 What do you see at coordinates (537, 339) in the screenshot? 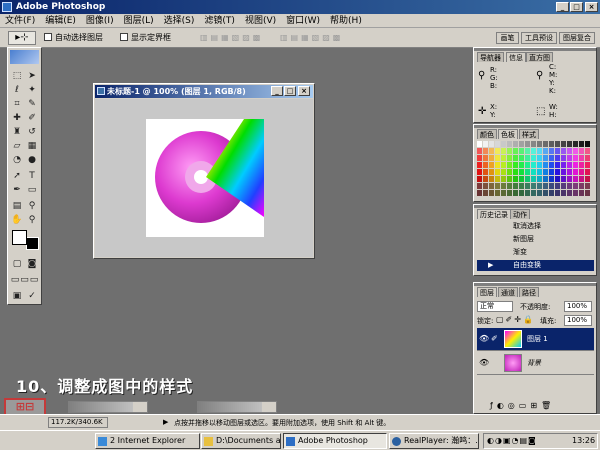
I see `layer-name: 图层 1` at bounding box center [537, 339].